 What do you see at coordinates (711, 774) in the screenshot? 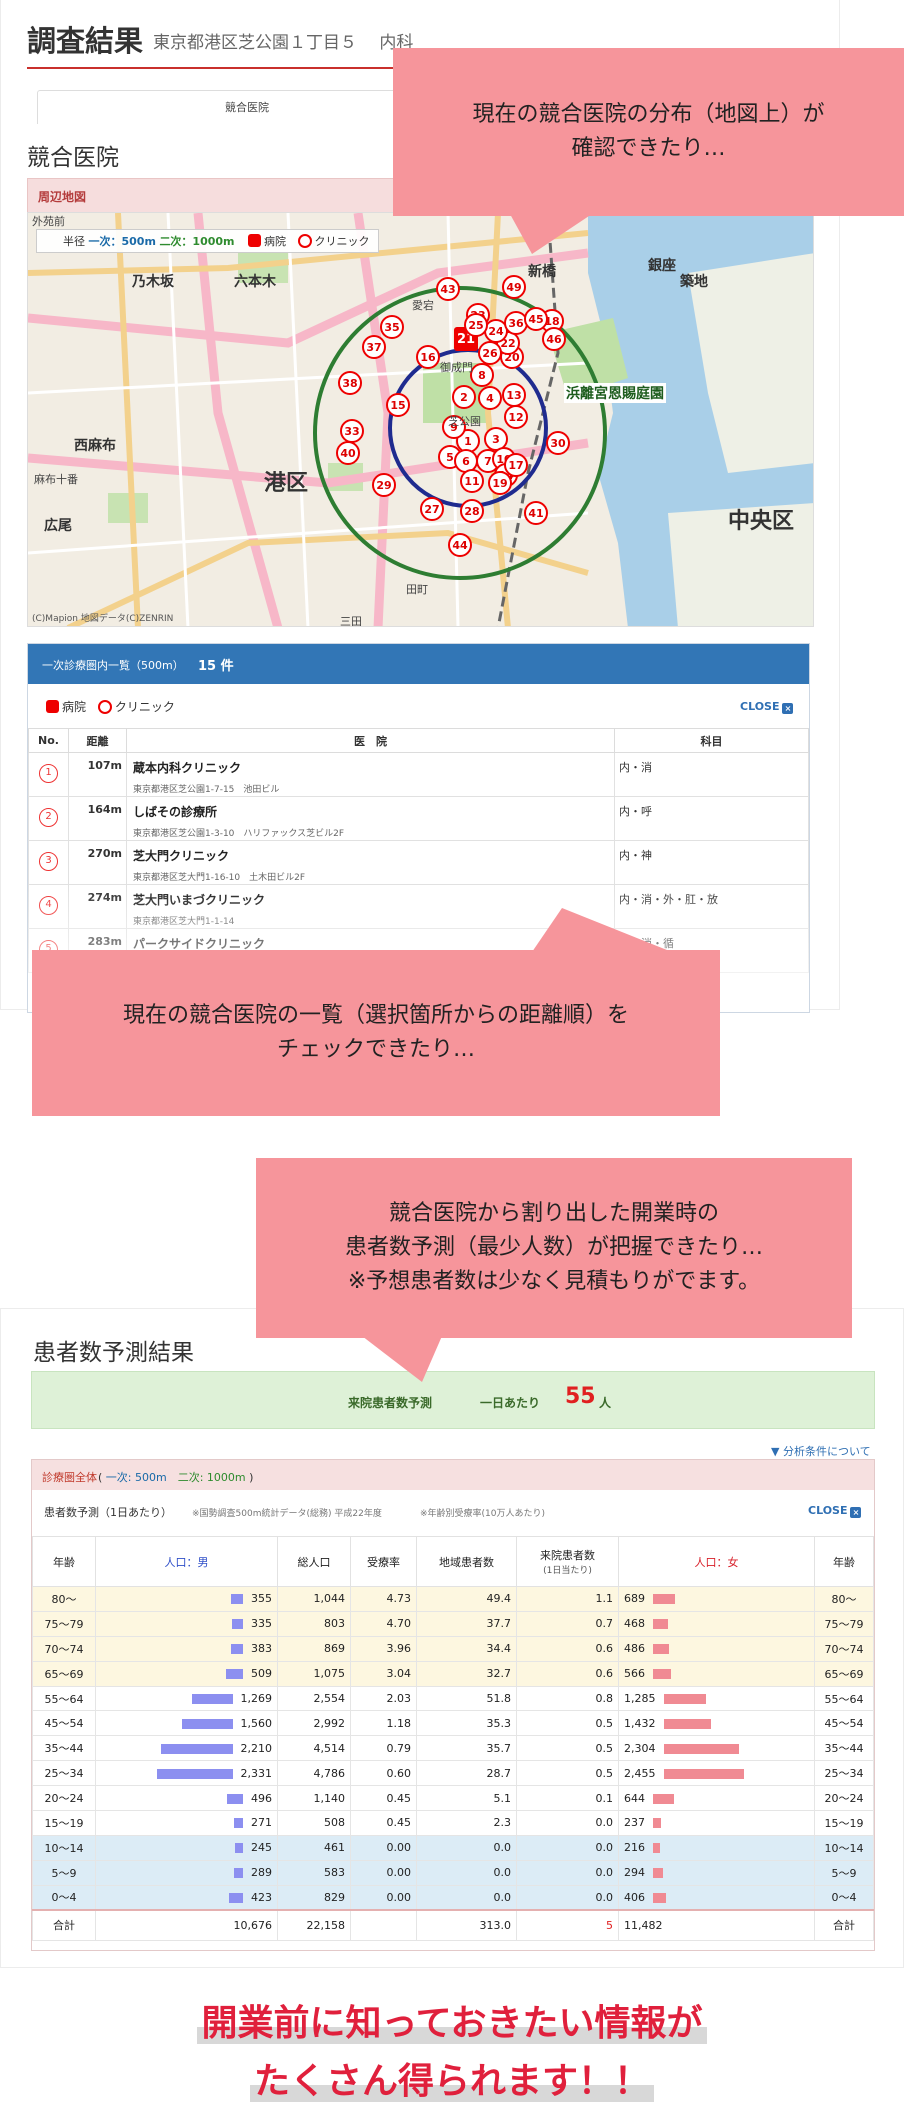
I see `clinic-dept: 内・消` at bounding box center [711, 774].